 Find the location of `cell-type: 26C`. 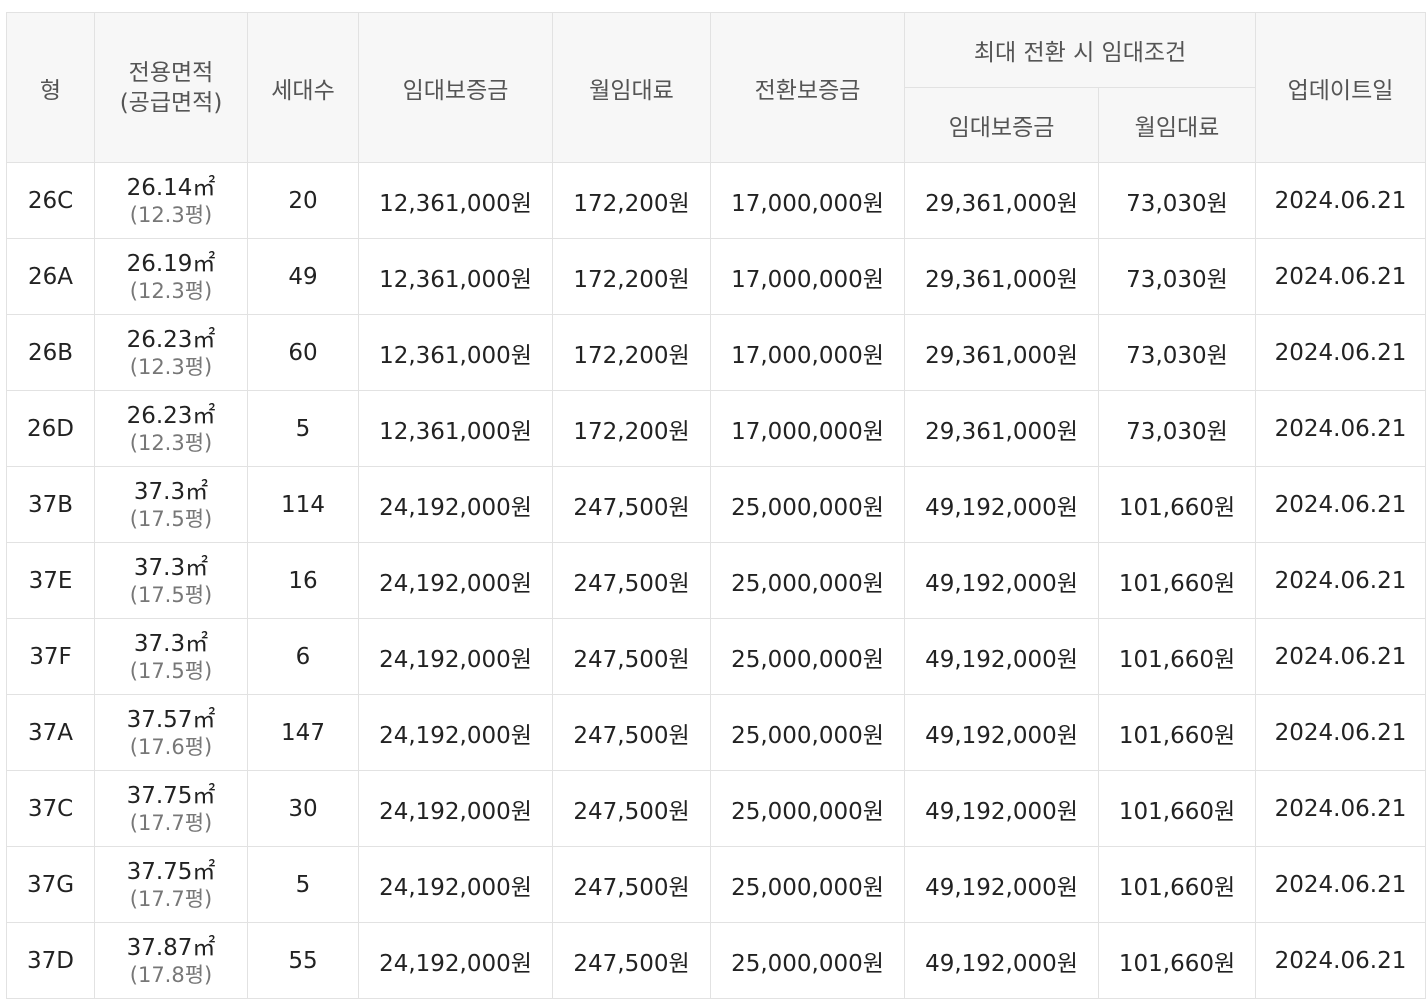

cell-type: 26C is located at coordinates (50, 200).